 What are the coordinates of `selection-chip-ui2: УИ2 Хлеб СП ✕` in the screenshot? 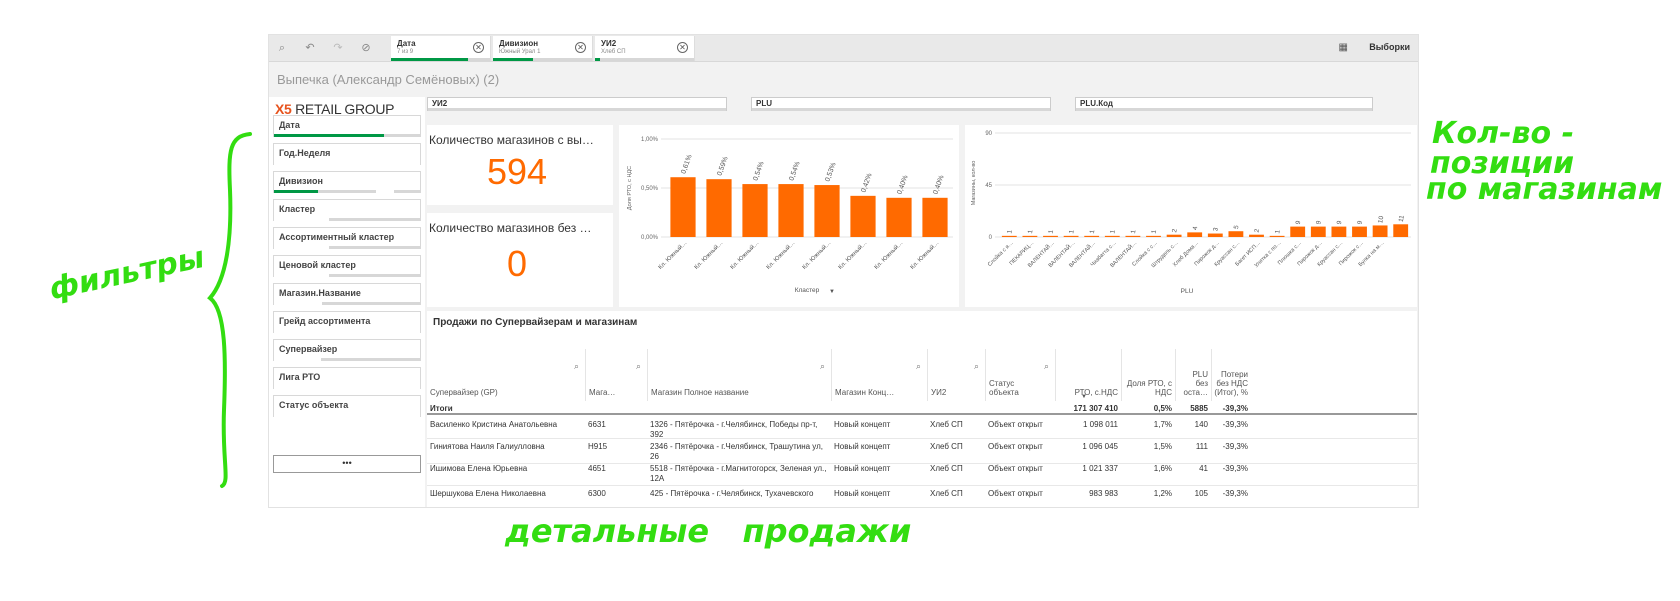 It's located at (645, 48).